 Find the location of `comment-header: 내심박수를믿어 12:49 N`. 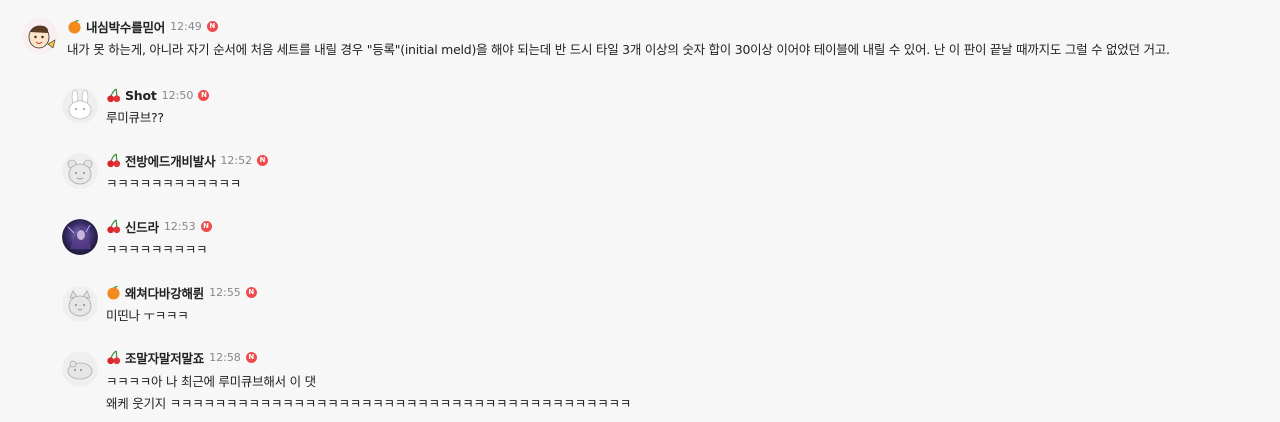

comment-header: 내심박수를믿어 12:49 N is located at coordinates (142, 26).